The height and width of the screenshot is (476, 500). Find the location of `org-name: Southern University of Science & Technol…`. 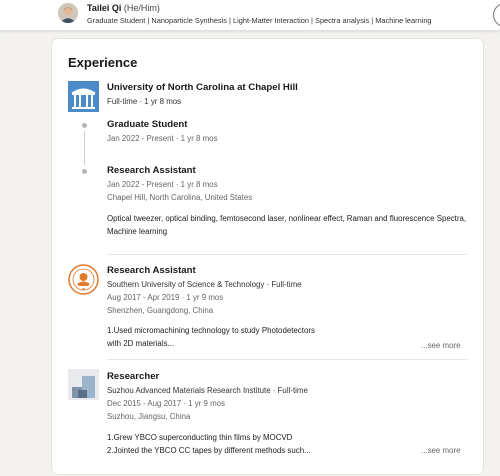

org-name: Southern University of Science & Technol… is located at coordinates (204, 284).